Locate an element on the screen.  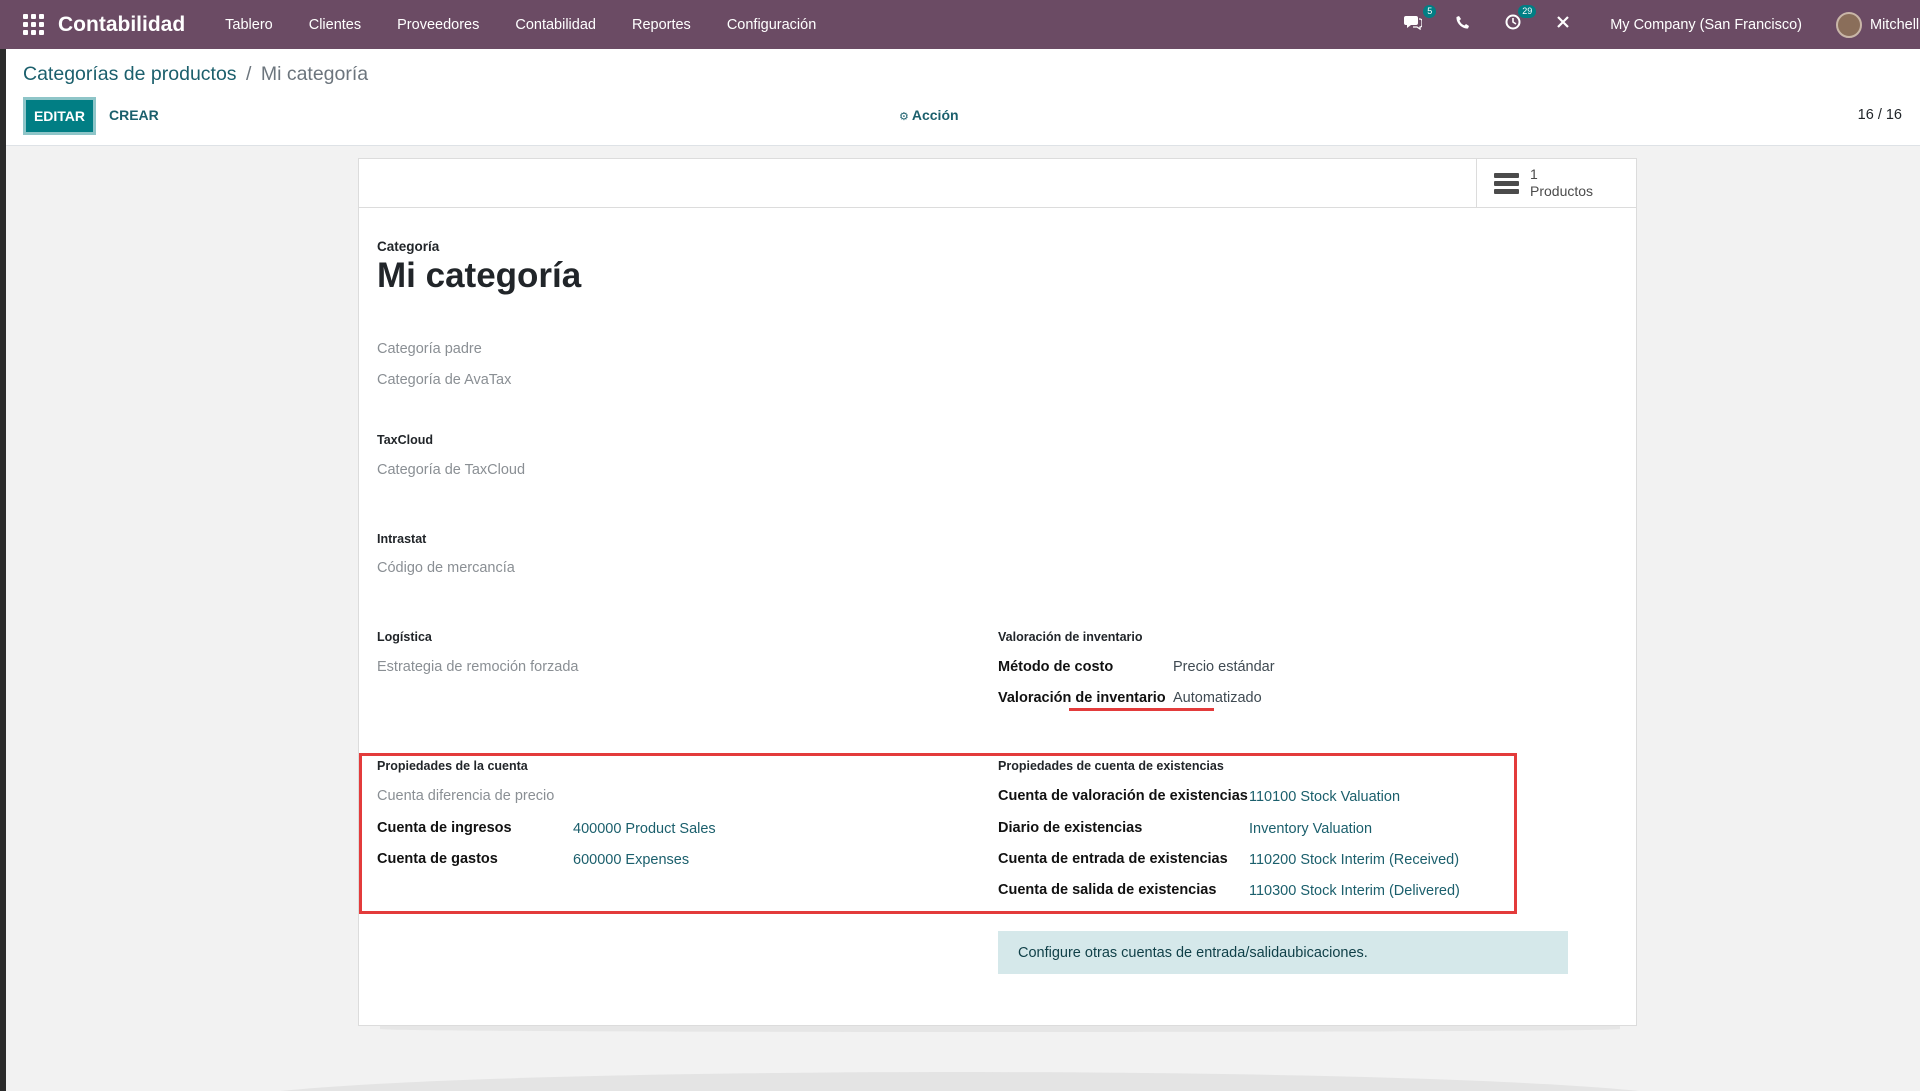
taxcloud-title: TaxCloud is located at coordinates (405, 440).